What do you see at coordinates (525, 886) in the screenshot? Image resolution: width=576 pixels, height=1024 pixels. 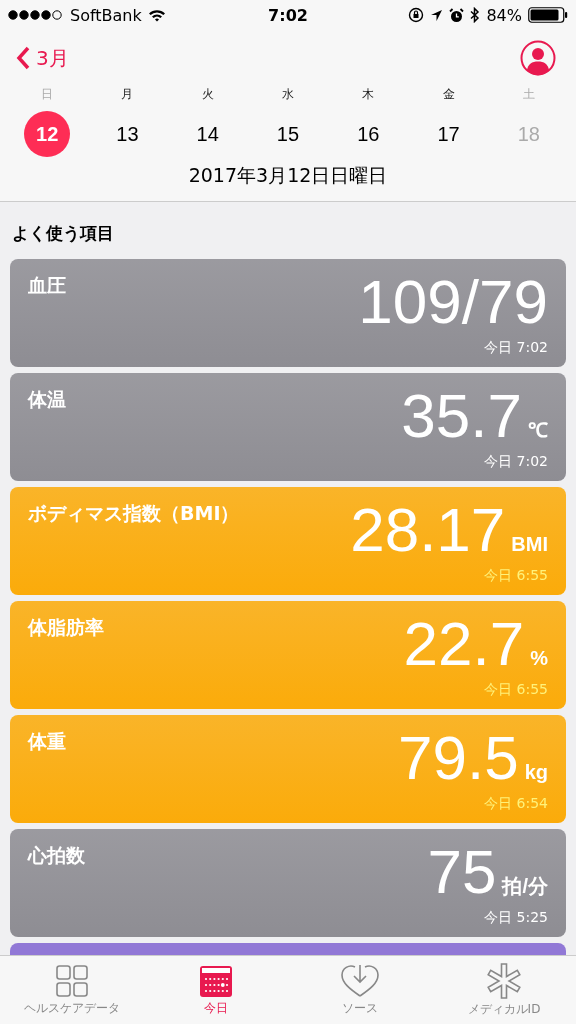 I see `metric-unit: 拍/分` at bounding box center [525, 886].